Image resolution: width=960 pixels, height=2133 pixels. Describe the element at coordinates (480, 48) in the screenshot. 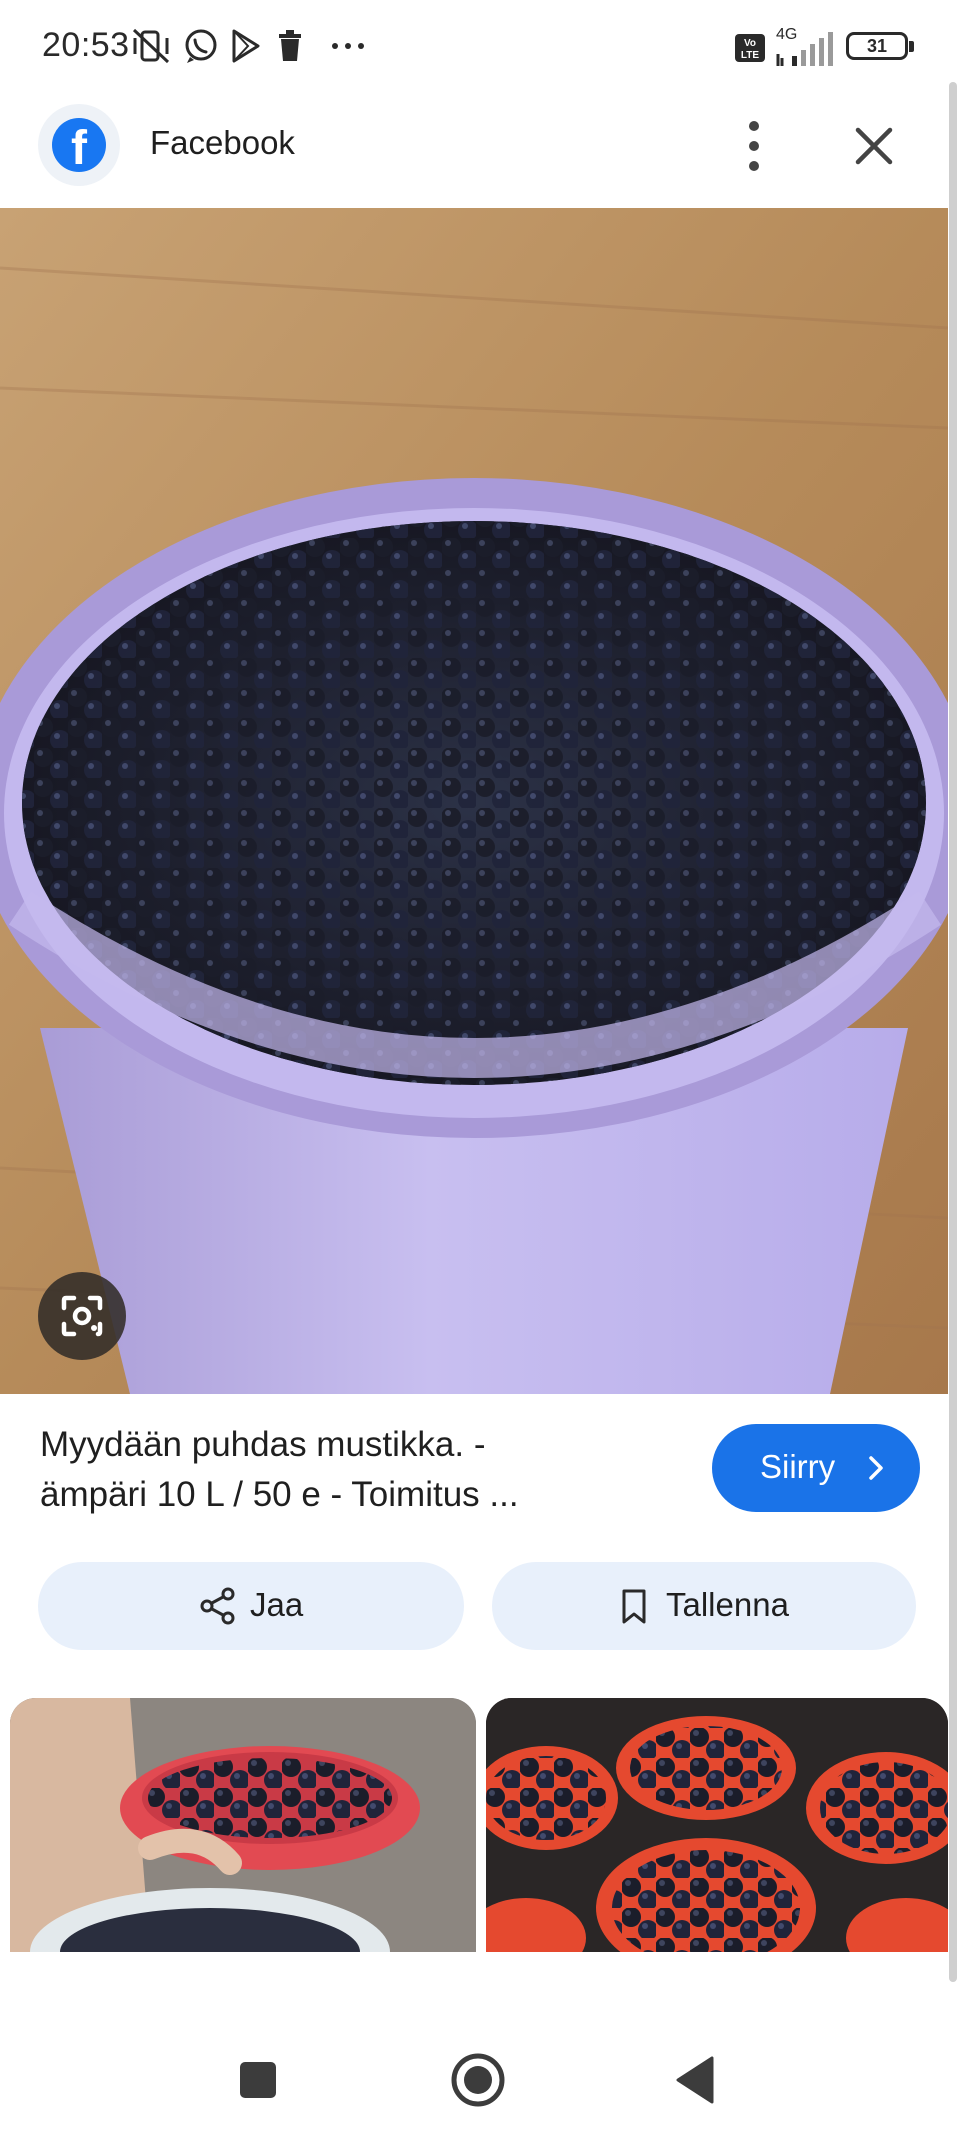

I see `status-bar: 20:53 Vo LTE 4G 31` at that location.